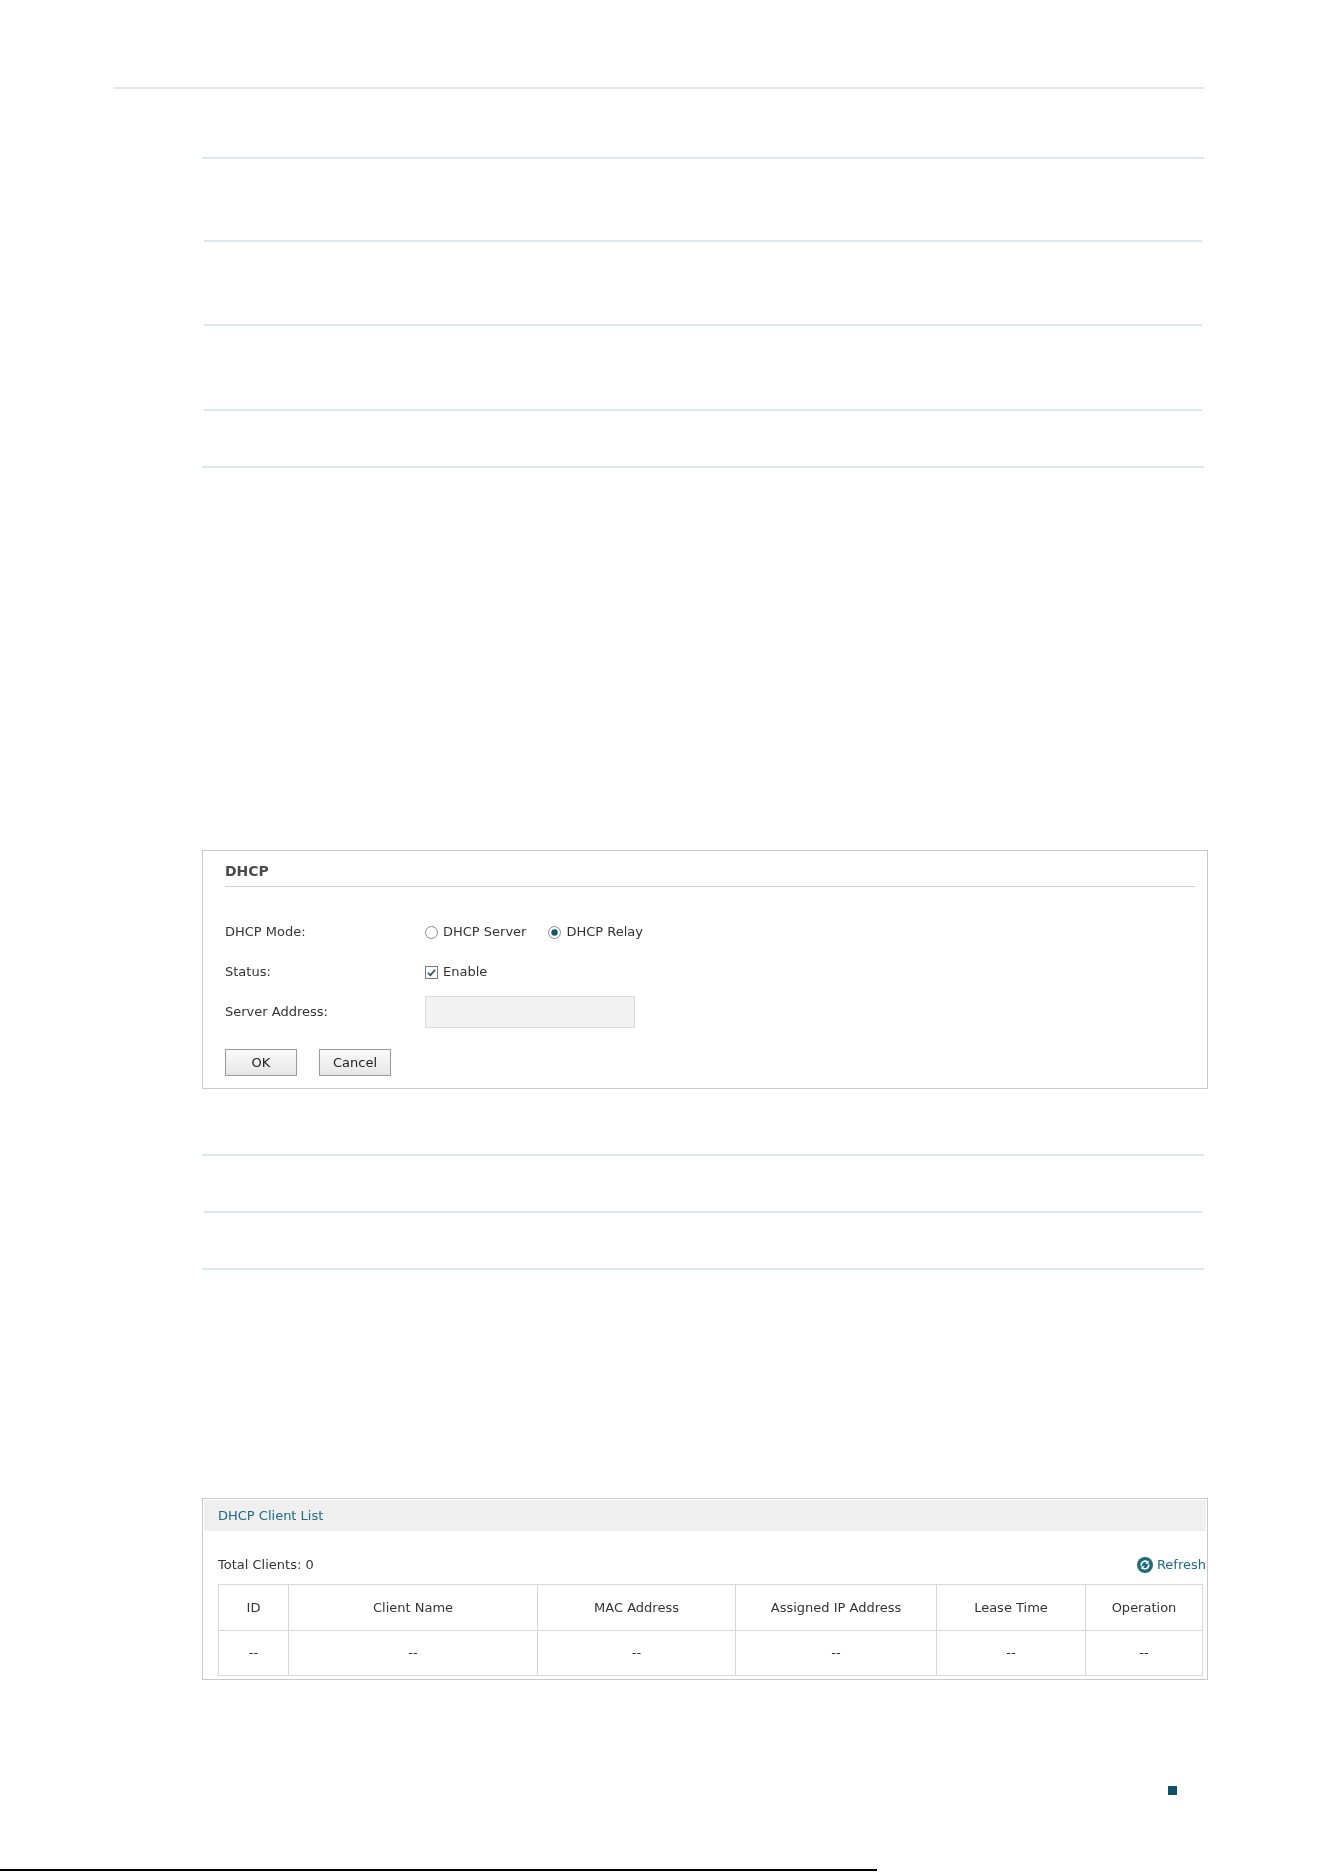  I want to click on field-label: Status:, so click(248, 972).